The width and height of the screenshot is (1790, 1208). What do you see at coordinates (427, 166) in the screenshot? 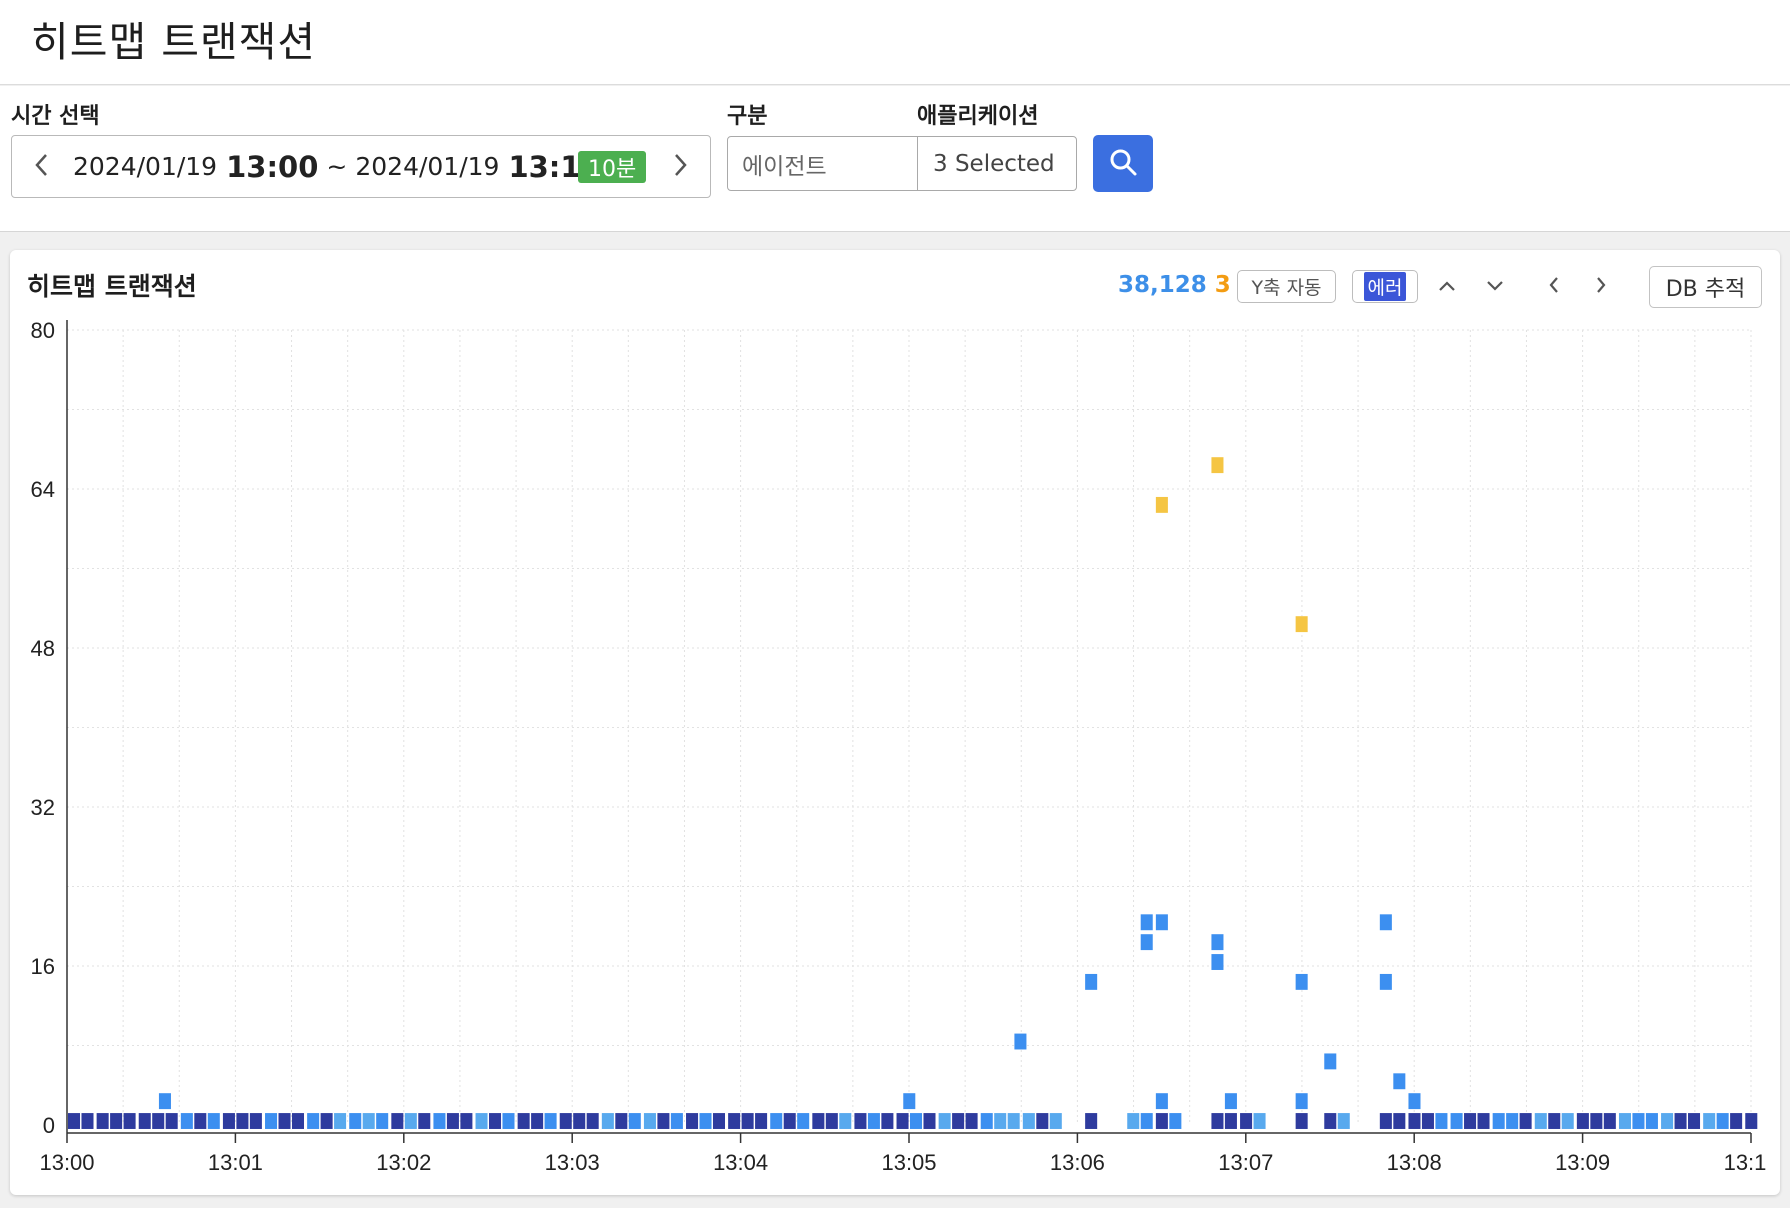
I see `end-date: 2024/01/19` at bounding box center [427, 166].